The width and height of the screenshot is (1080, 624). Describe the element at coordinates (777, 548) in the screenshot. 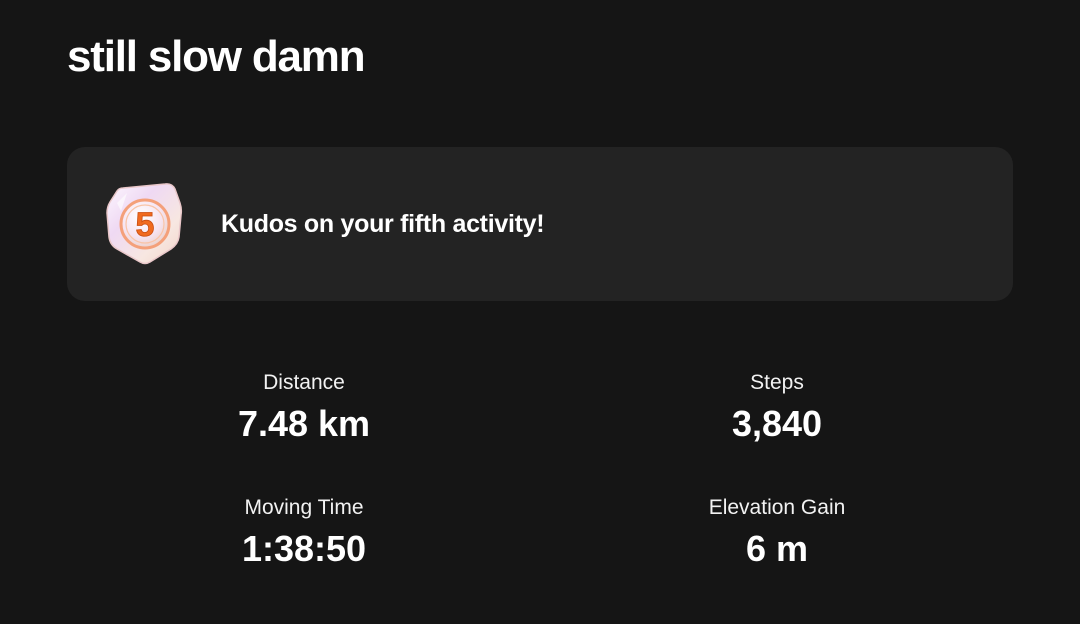

I see `elevation-gain-value: 6 m` at that location.